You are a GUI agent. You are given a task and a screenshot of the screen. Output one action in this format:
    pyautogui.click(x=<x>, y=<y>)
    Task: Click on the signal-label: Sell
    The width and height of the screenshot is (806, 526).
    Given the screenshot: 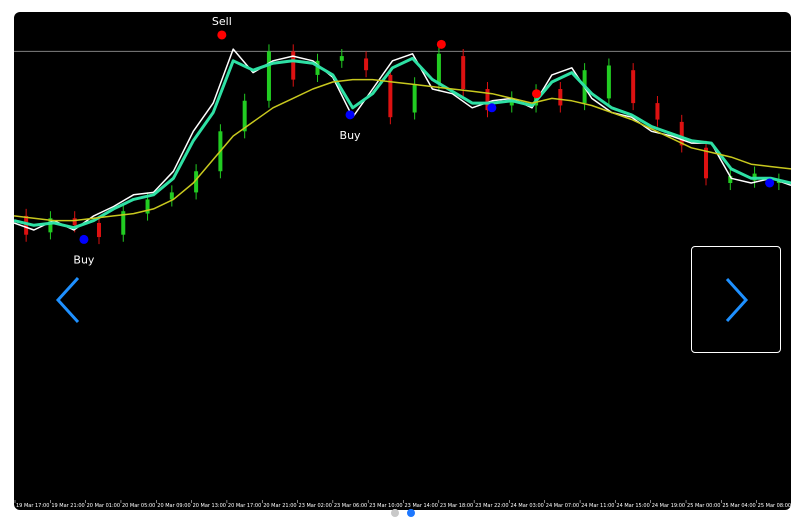 What is the action you would take?
    pyautogui.click(x=222, y=21)
    